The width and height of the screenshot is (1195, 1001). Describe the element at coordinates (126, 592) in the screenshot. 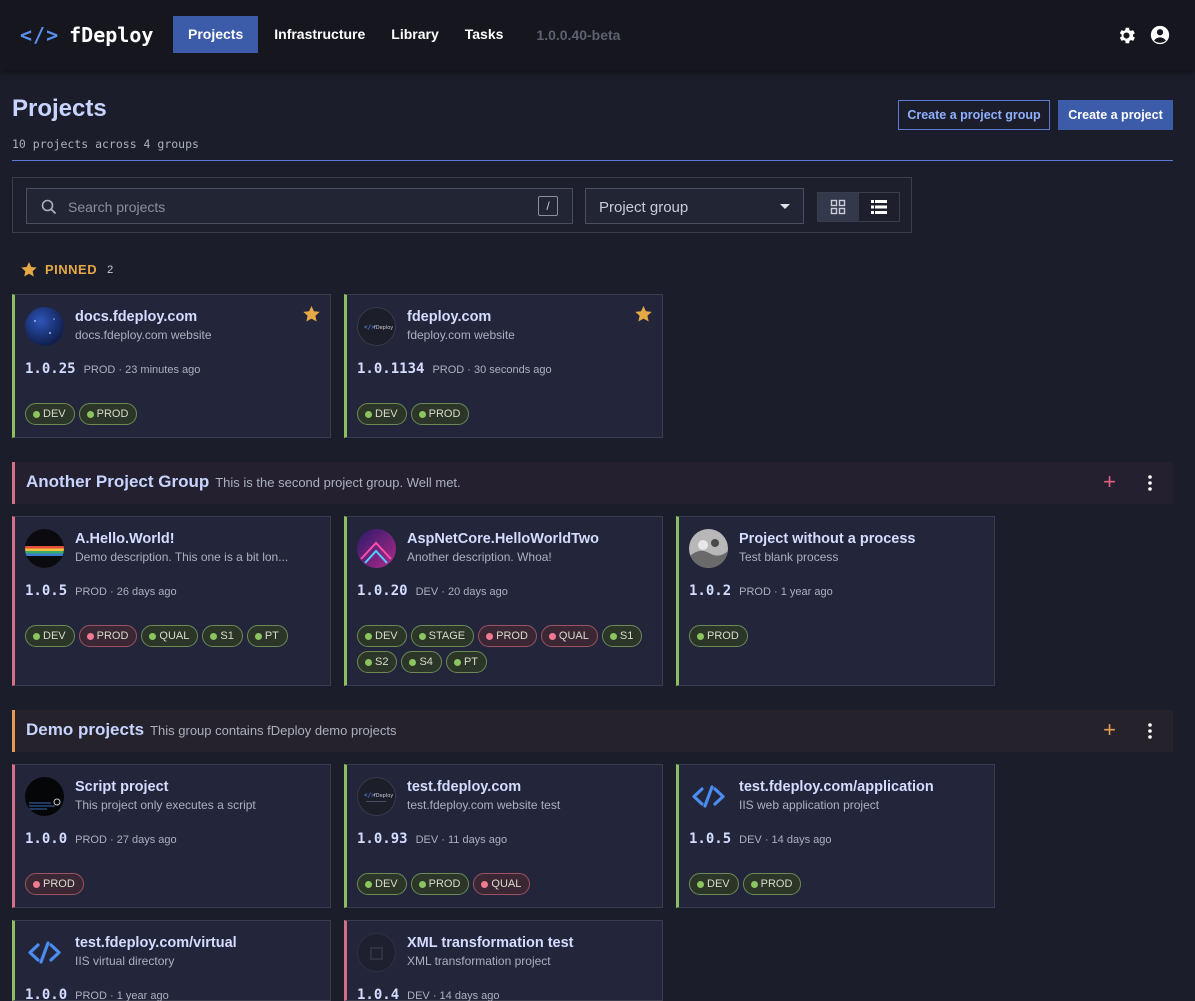

I see `deployment-meta: PROD · 26 days ago` at that location.